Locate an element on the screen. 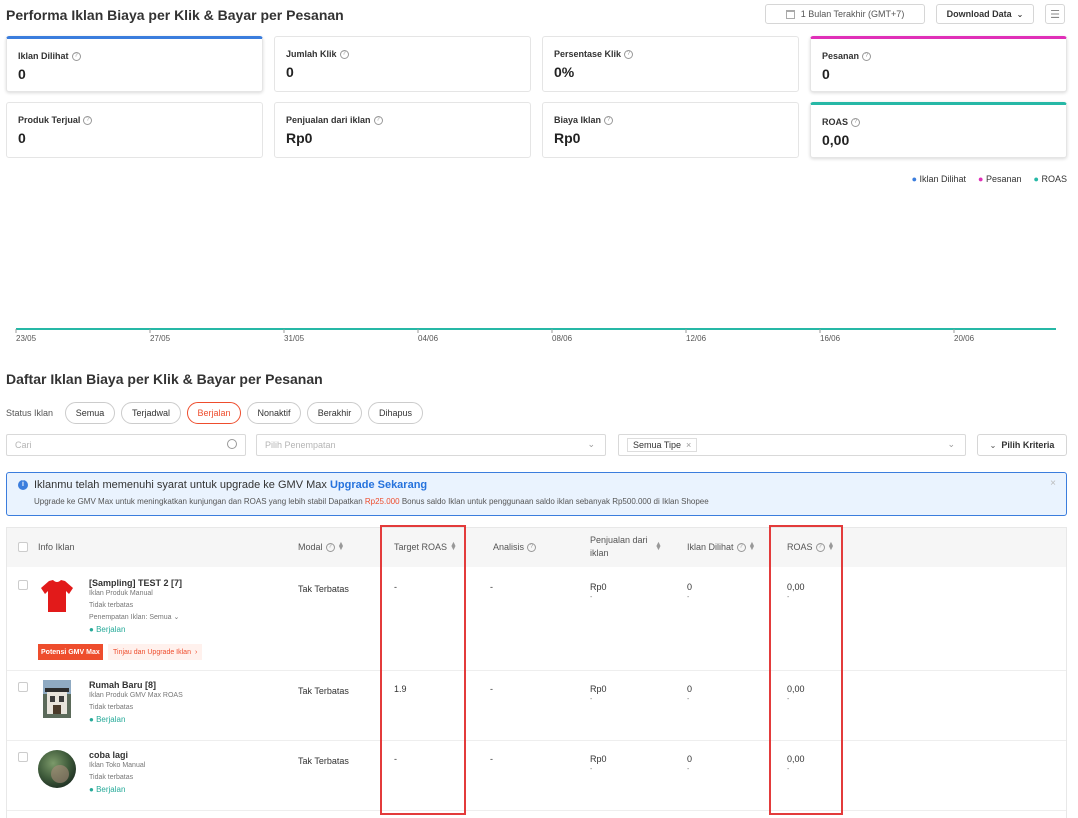 The height and width of the screenshot is (818, 1078). legend-item-roas: ● ROAS is located at coordinates (1050, 179).